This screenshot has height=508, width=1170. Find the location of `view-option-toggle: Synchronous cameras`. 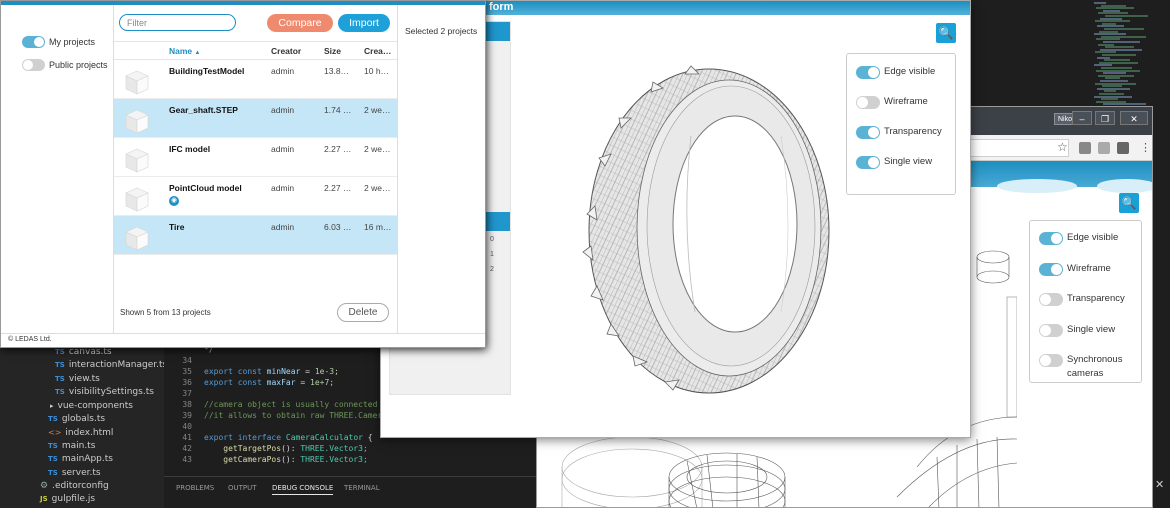

view-option-toggle: Synchronous cameras is located at coordinates (1086, 366).